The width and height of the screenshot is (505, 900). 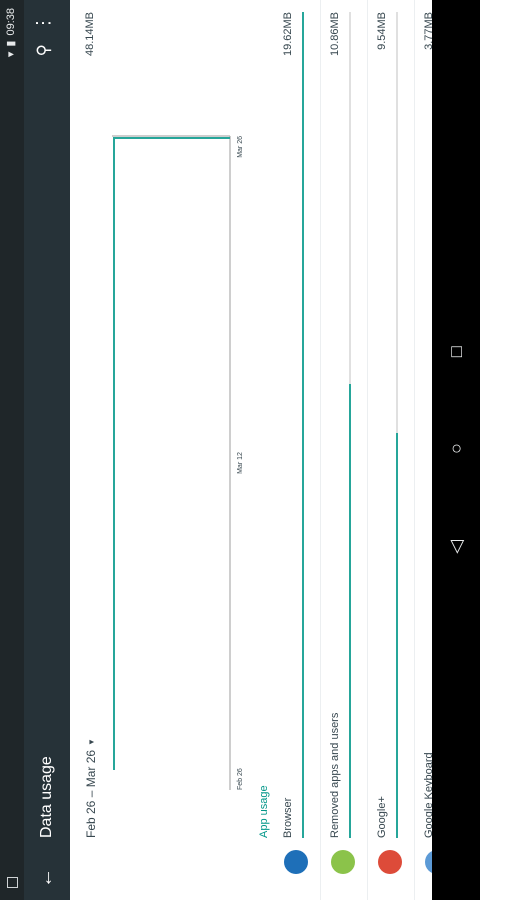 What do you see at coordinates (335, 775) in the screenshot?
I see `app-name: Removed apps and users` at bounding box center [335, 775].